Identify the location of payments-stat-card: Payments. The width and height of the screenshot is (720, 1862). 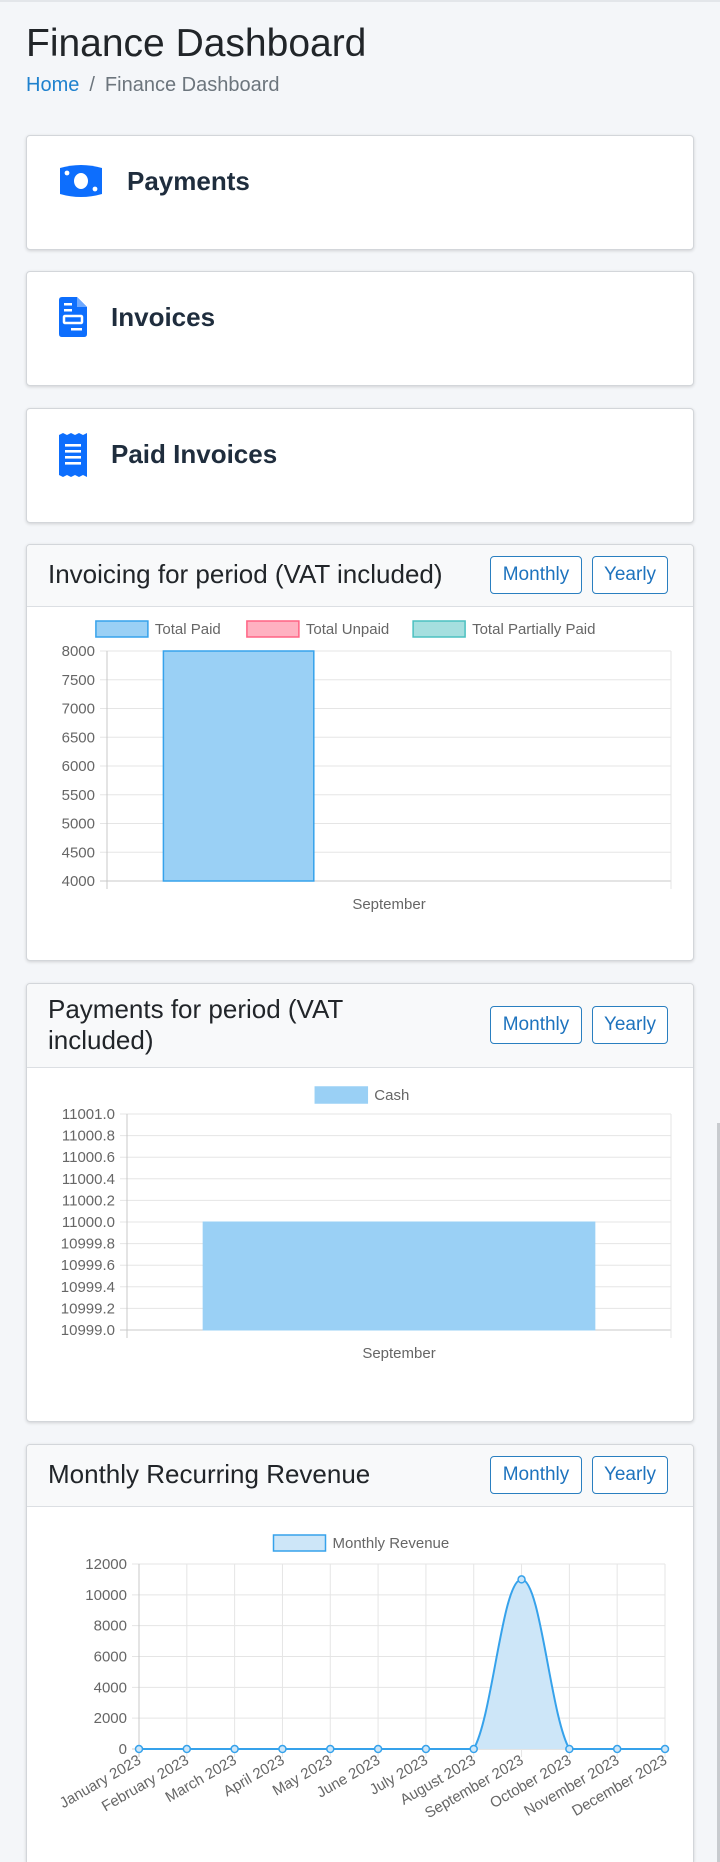
(360, 192).